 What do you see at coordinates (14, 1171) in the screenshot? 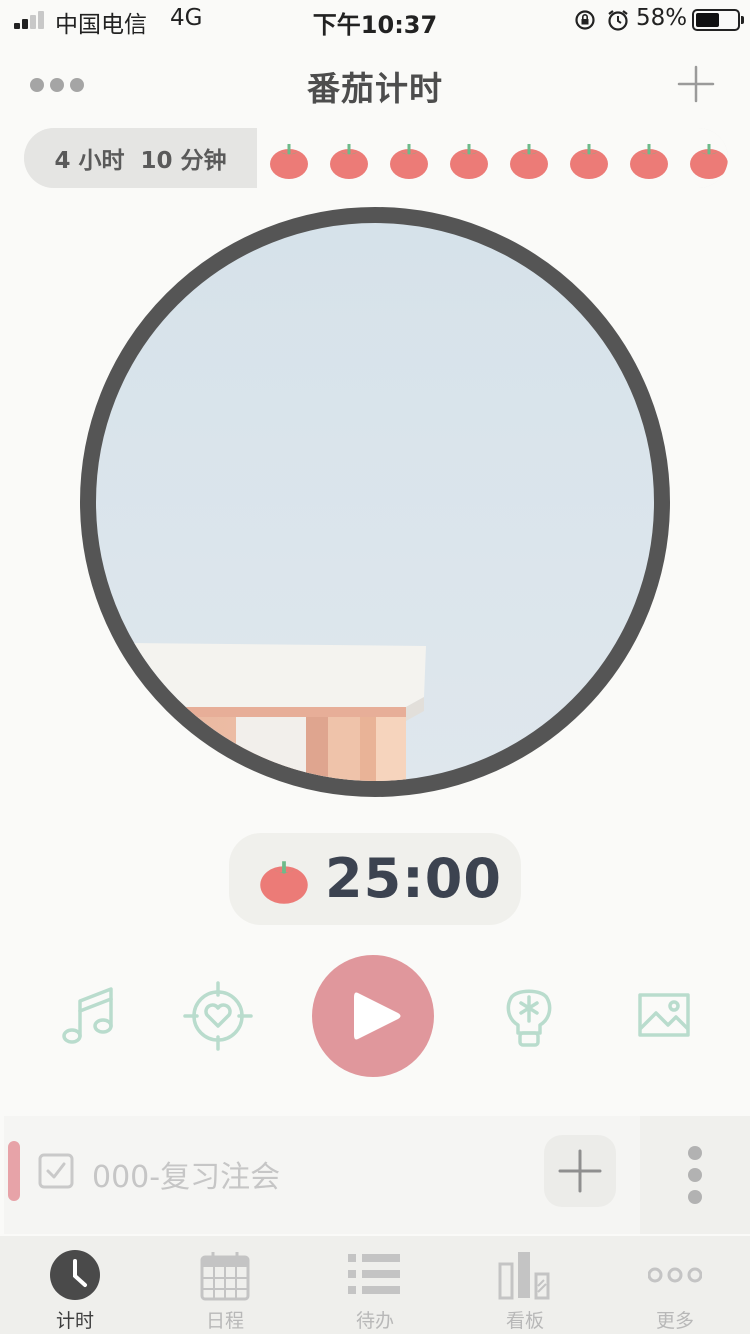
I see `task-color-marker` at bounding box center [14, 1171].